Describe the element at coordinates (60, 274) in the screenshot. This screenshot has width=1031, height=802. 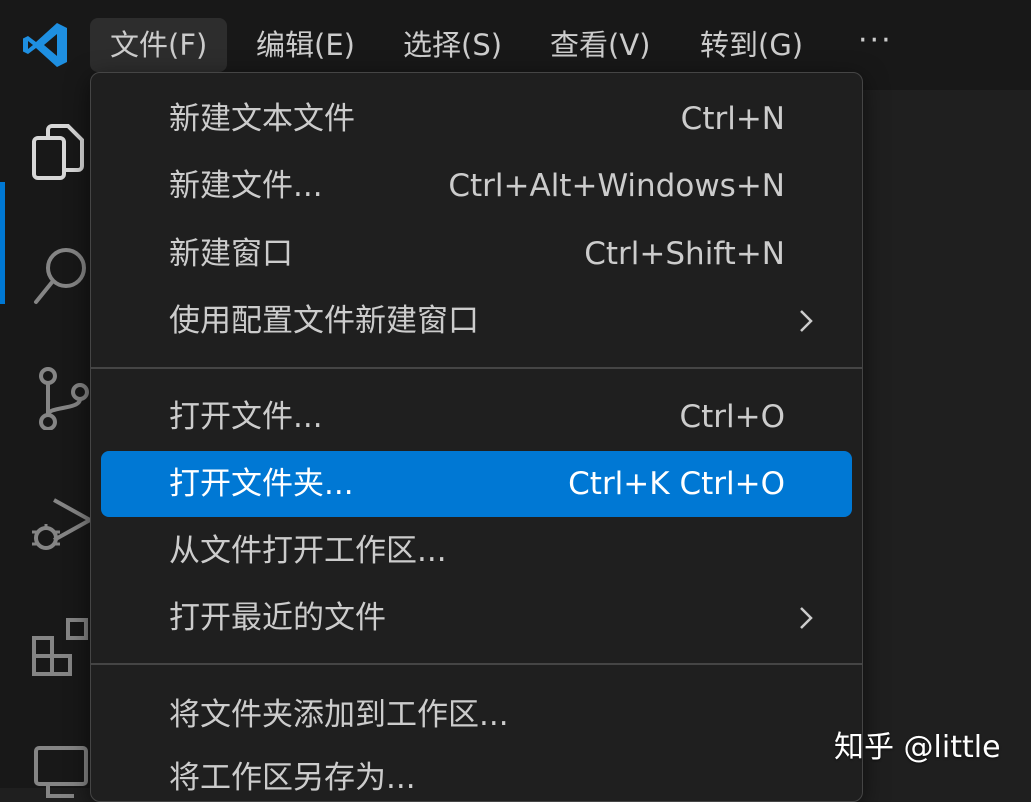
I see `search-icon` at that location.